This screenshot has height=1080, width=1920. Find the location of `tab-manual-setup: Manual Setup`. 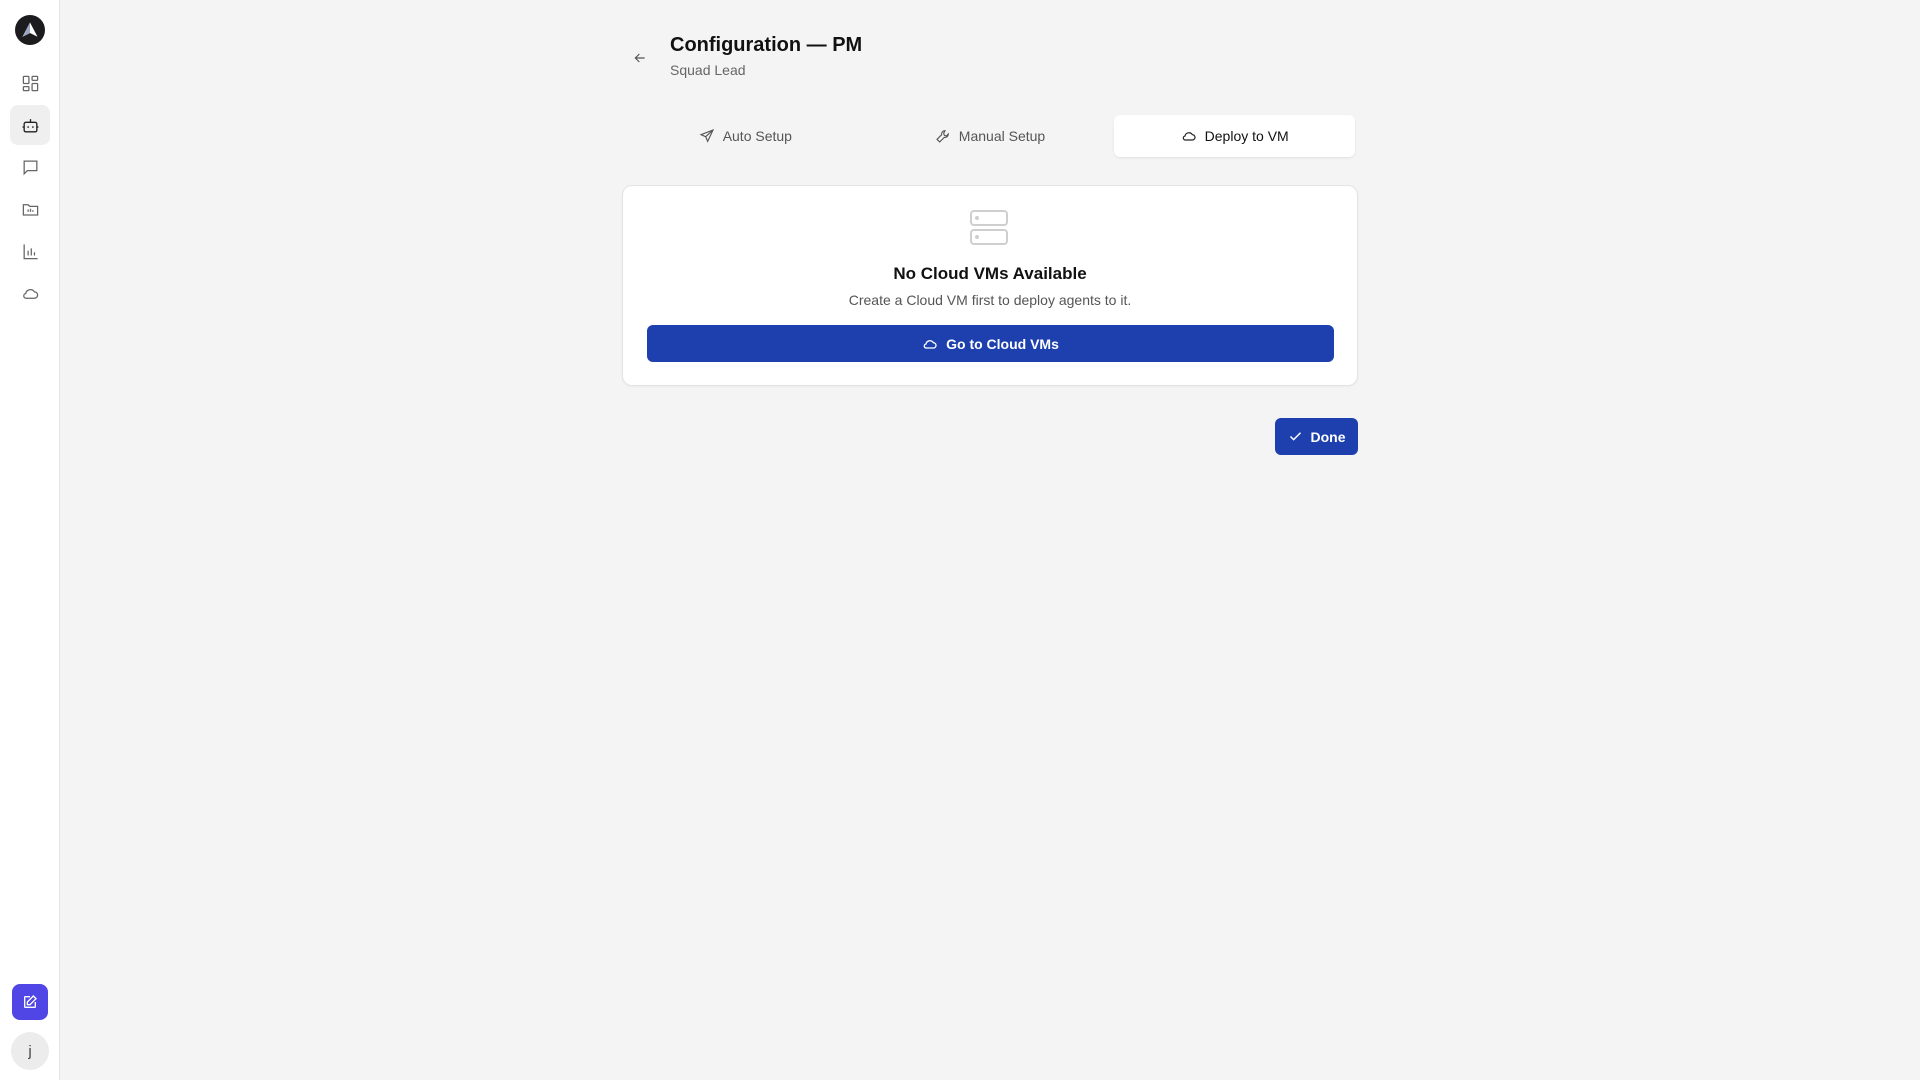

tab-manual-setup: Manual Setup is located at coordinates (990, 136).